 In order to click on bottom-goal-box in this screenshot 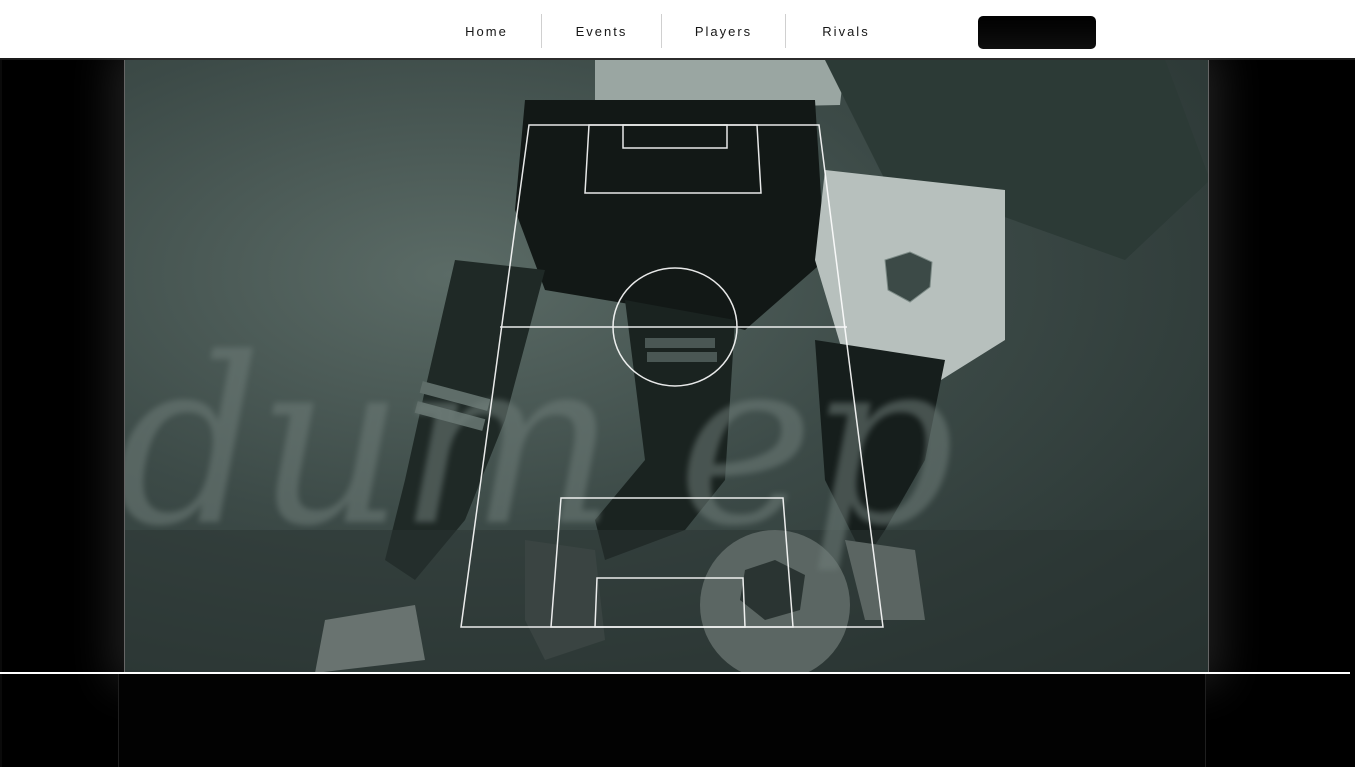, I will do `click(670, 602)`.